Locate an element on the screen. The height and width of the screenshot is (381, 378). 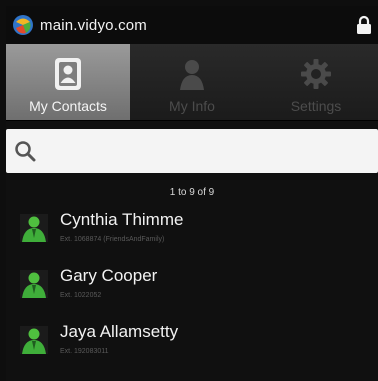
tab-label: My Contacts is located at coordinates (68, 106).